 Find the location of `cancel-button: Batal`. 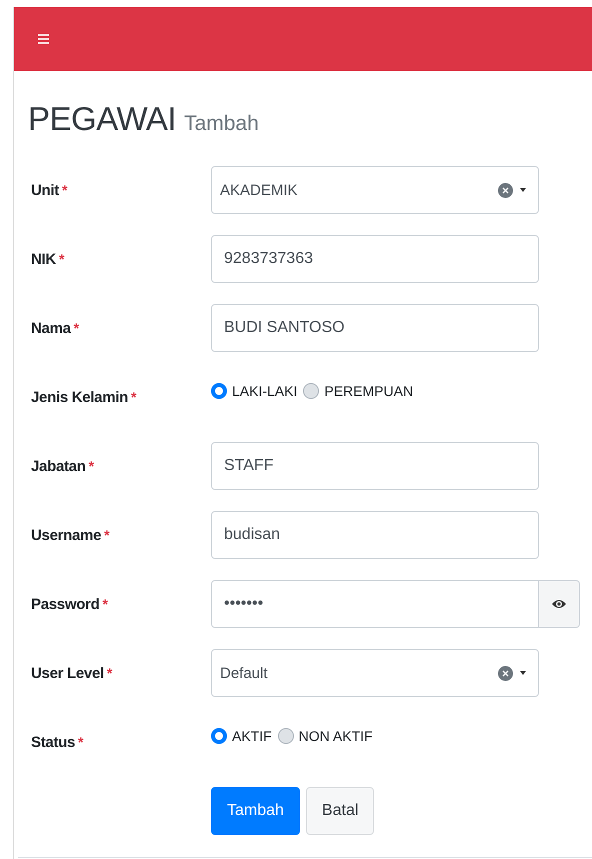

cancel-button: Batal is located at coordinates (340, 811).